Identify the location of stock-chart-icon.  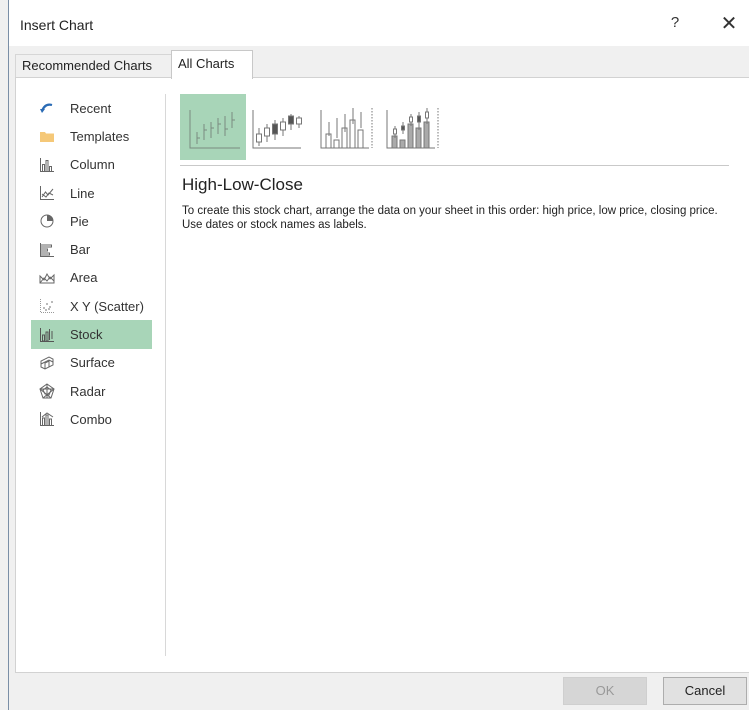
(47, 335).